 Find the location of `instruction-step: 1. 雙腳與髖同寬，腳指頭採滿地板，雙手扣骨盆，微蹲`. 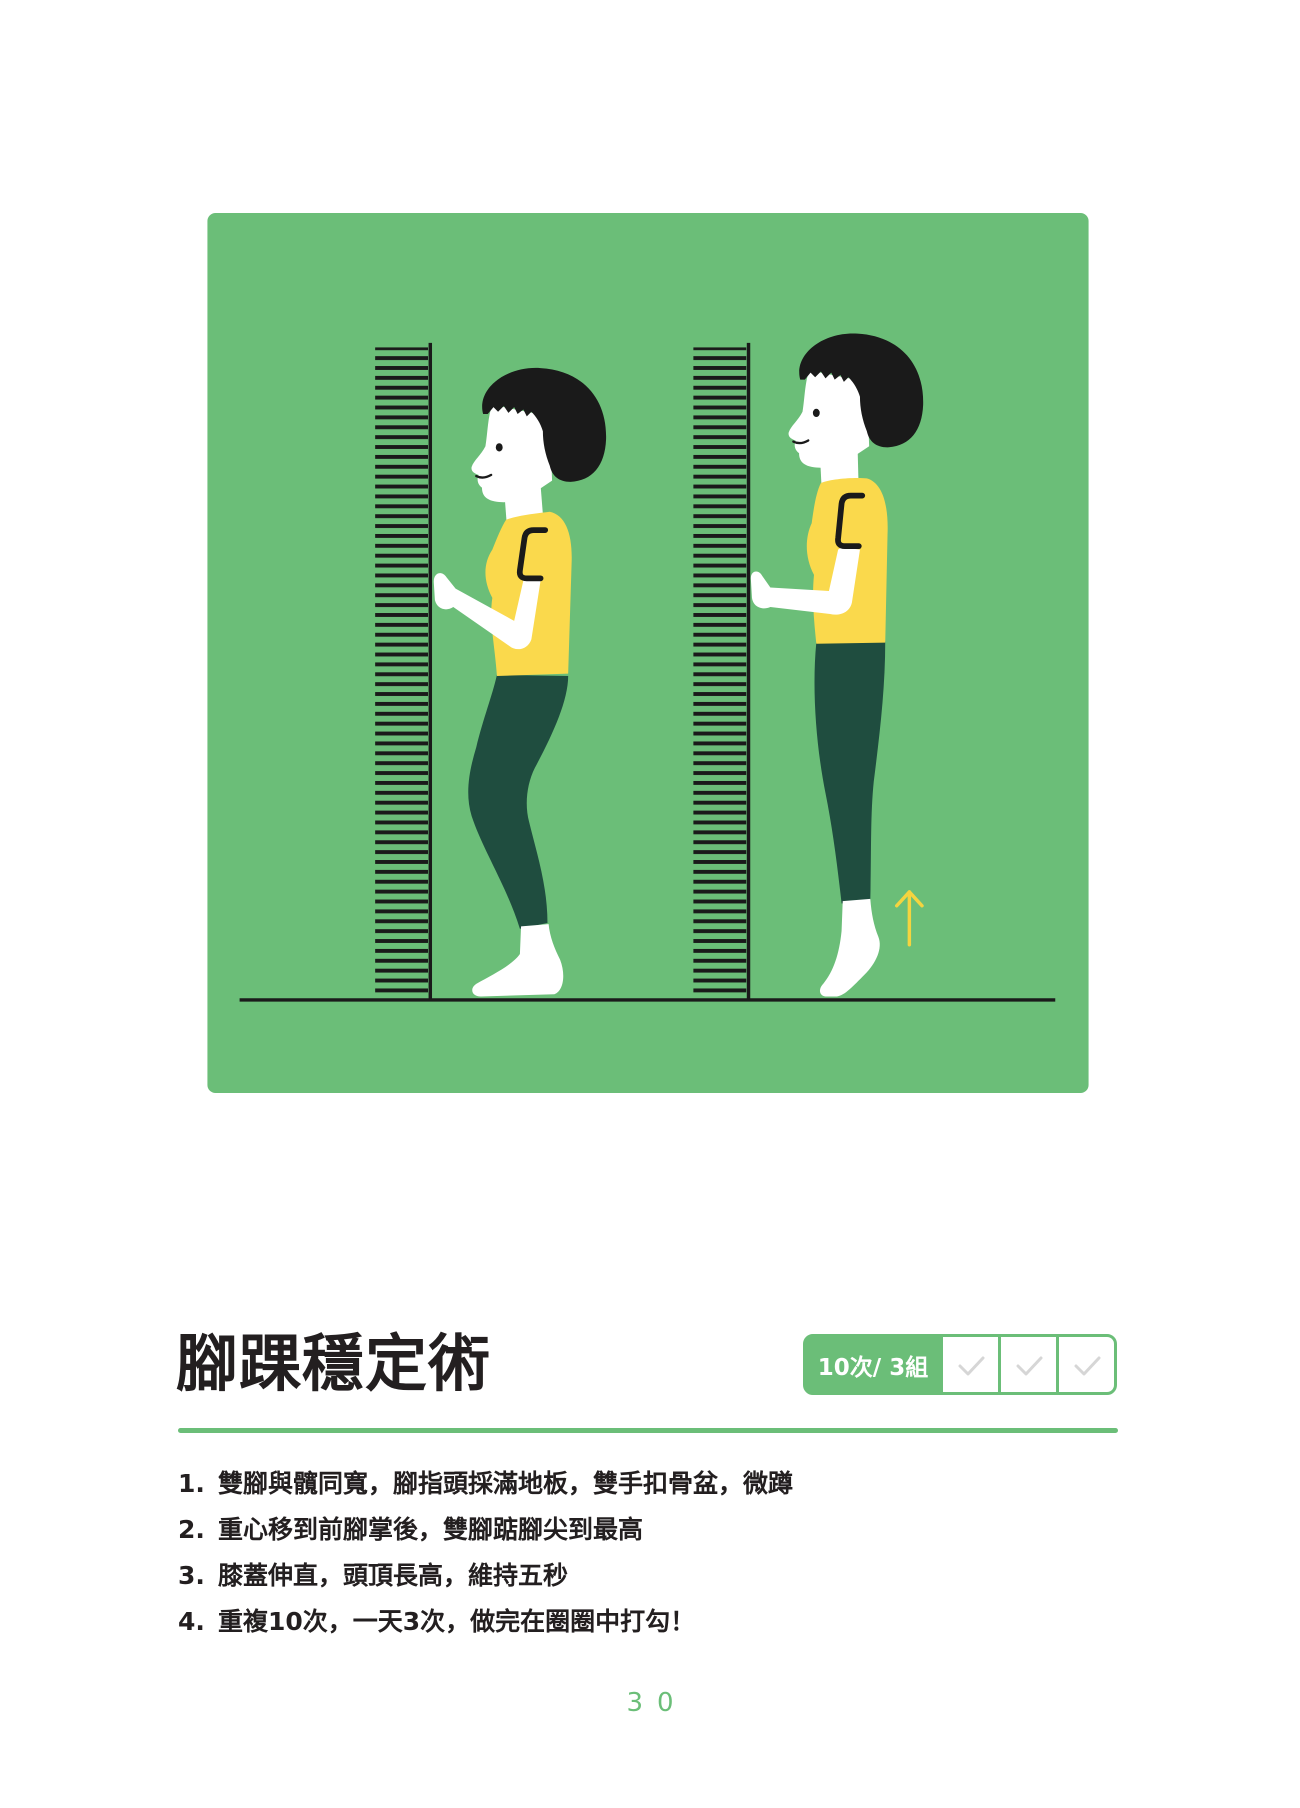

instruction-step: 1. 雙腳與髖同寬，腳指頭採滿地板，雙手扣骨盆，微蹲 is located at coordinates (485, 1489).